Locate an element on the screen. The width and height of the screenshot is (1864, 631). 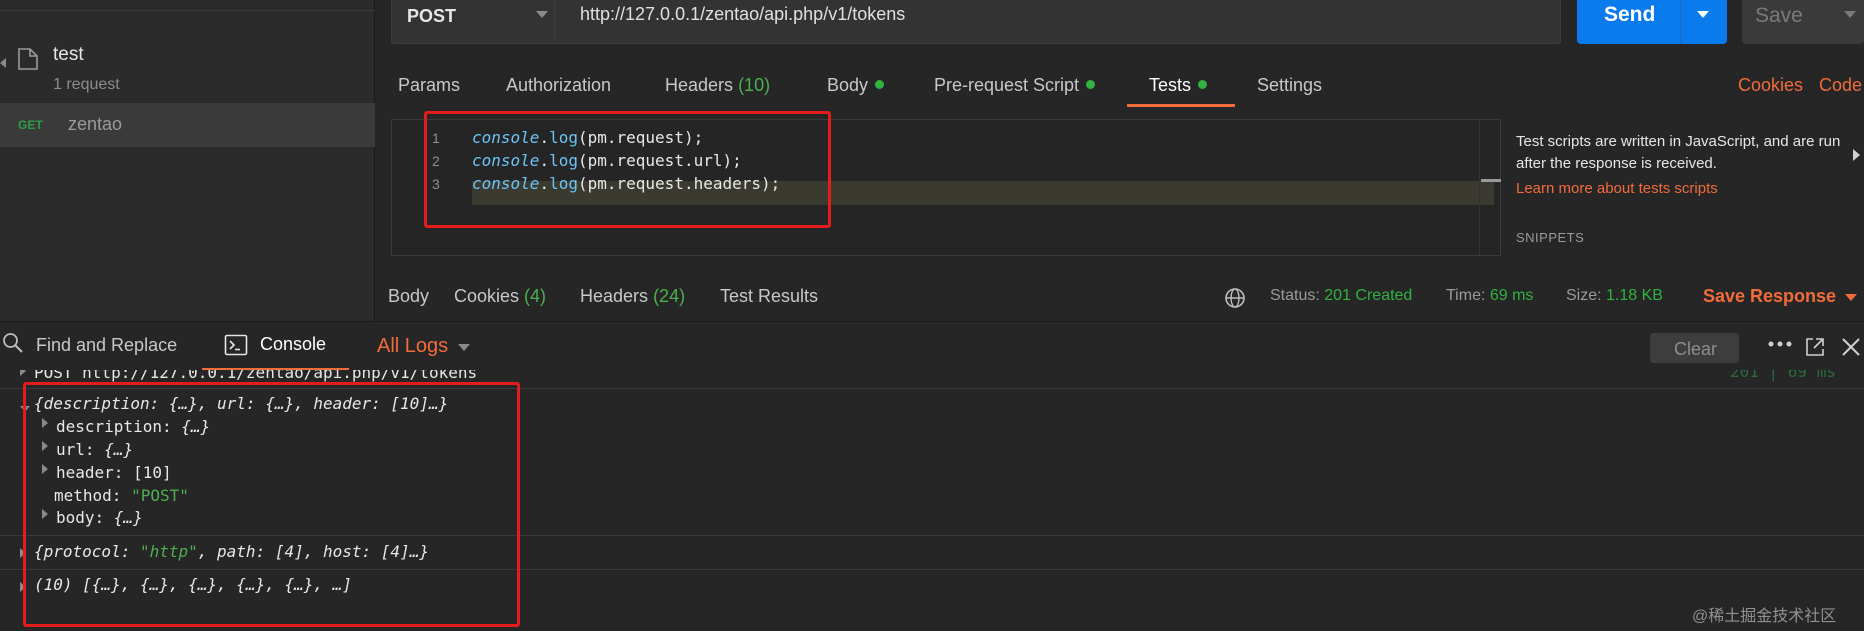
tab-tests-label: Tests is located at coordinates (1170, 85).